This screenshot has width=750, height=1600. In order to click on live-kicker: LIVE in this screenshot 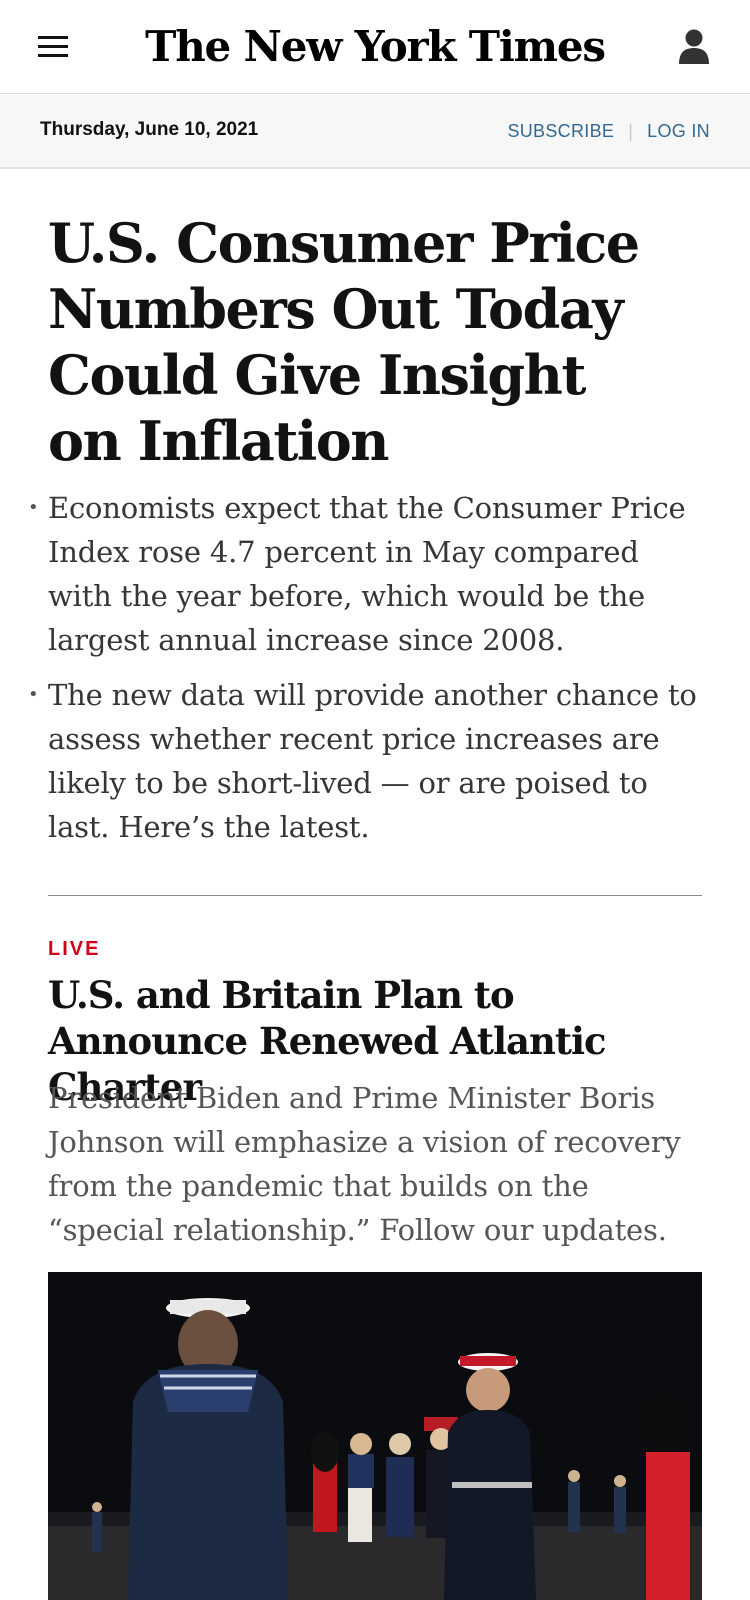, I will do `click(74, 949)`.